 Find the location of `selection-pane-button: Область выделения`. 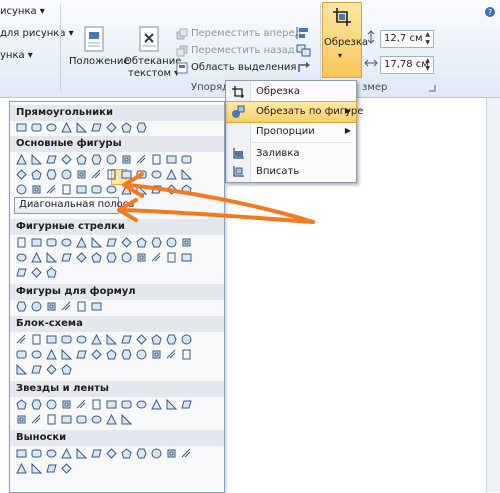

selection-pane-button: Область выделения is located at coordinates (243, 67).